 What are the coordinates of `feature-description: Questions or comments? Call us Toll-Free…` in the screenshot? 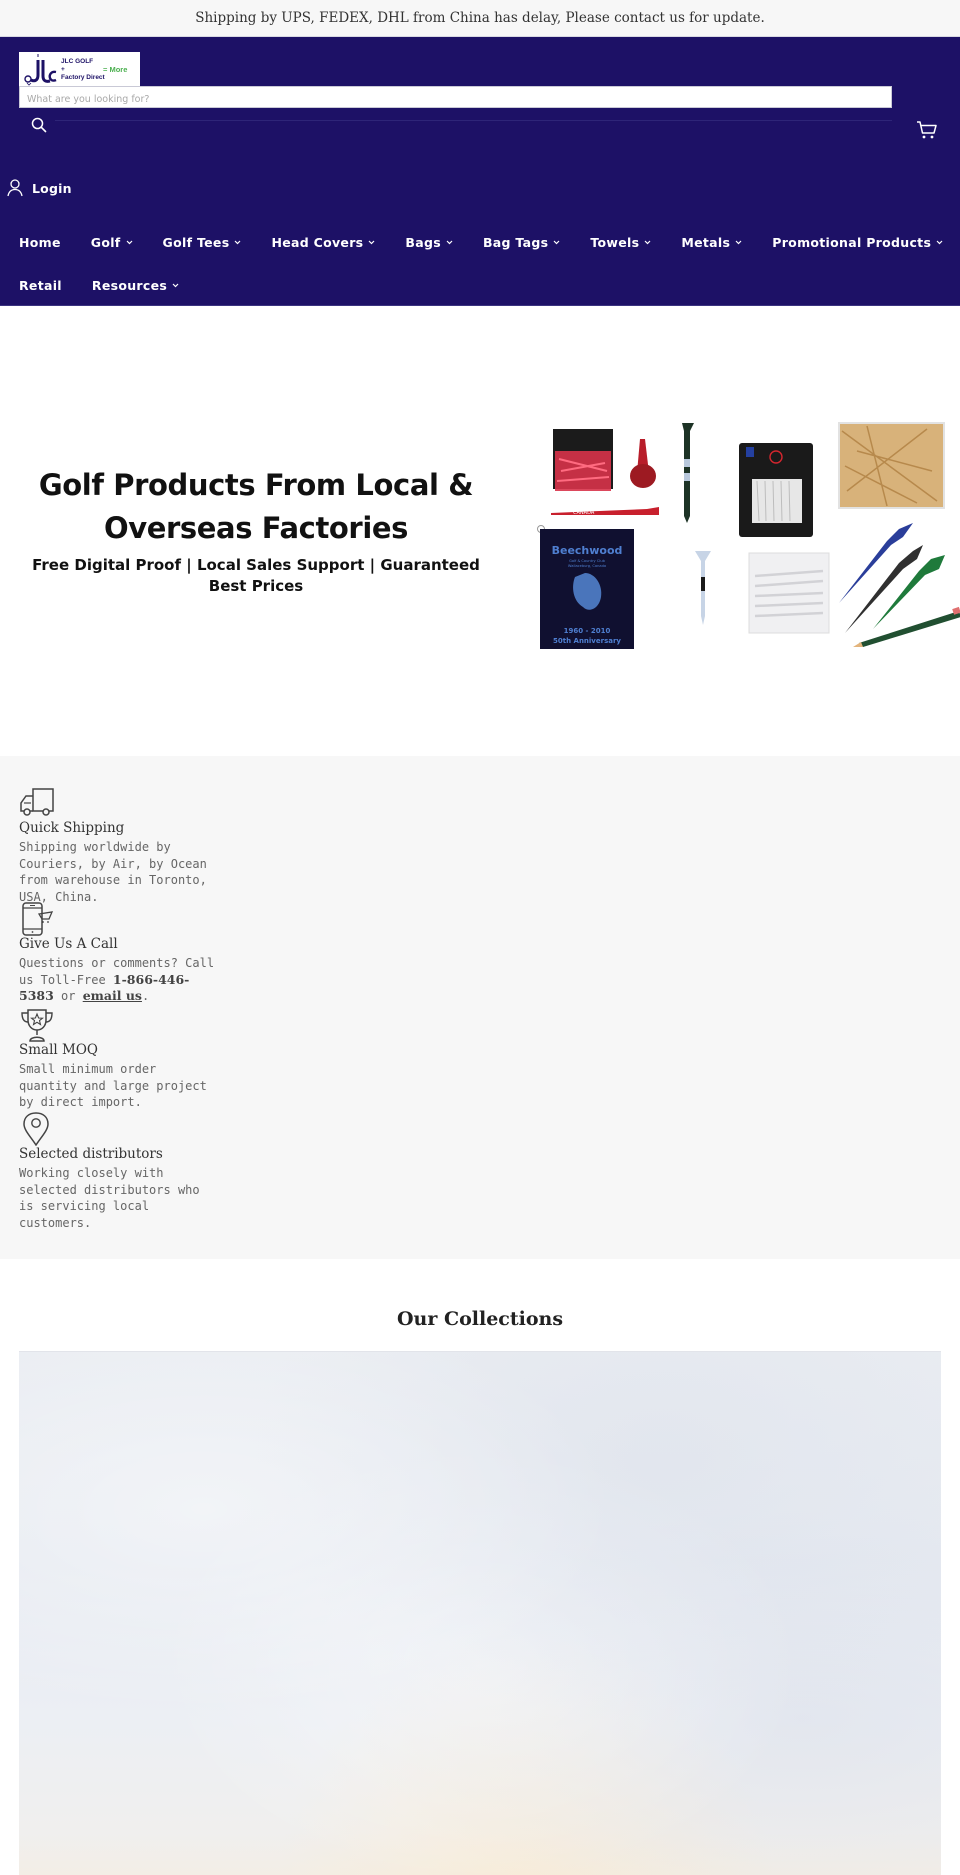 It's located at (119, 980).